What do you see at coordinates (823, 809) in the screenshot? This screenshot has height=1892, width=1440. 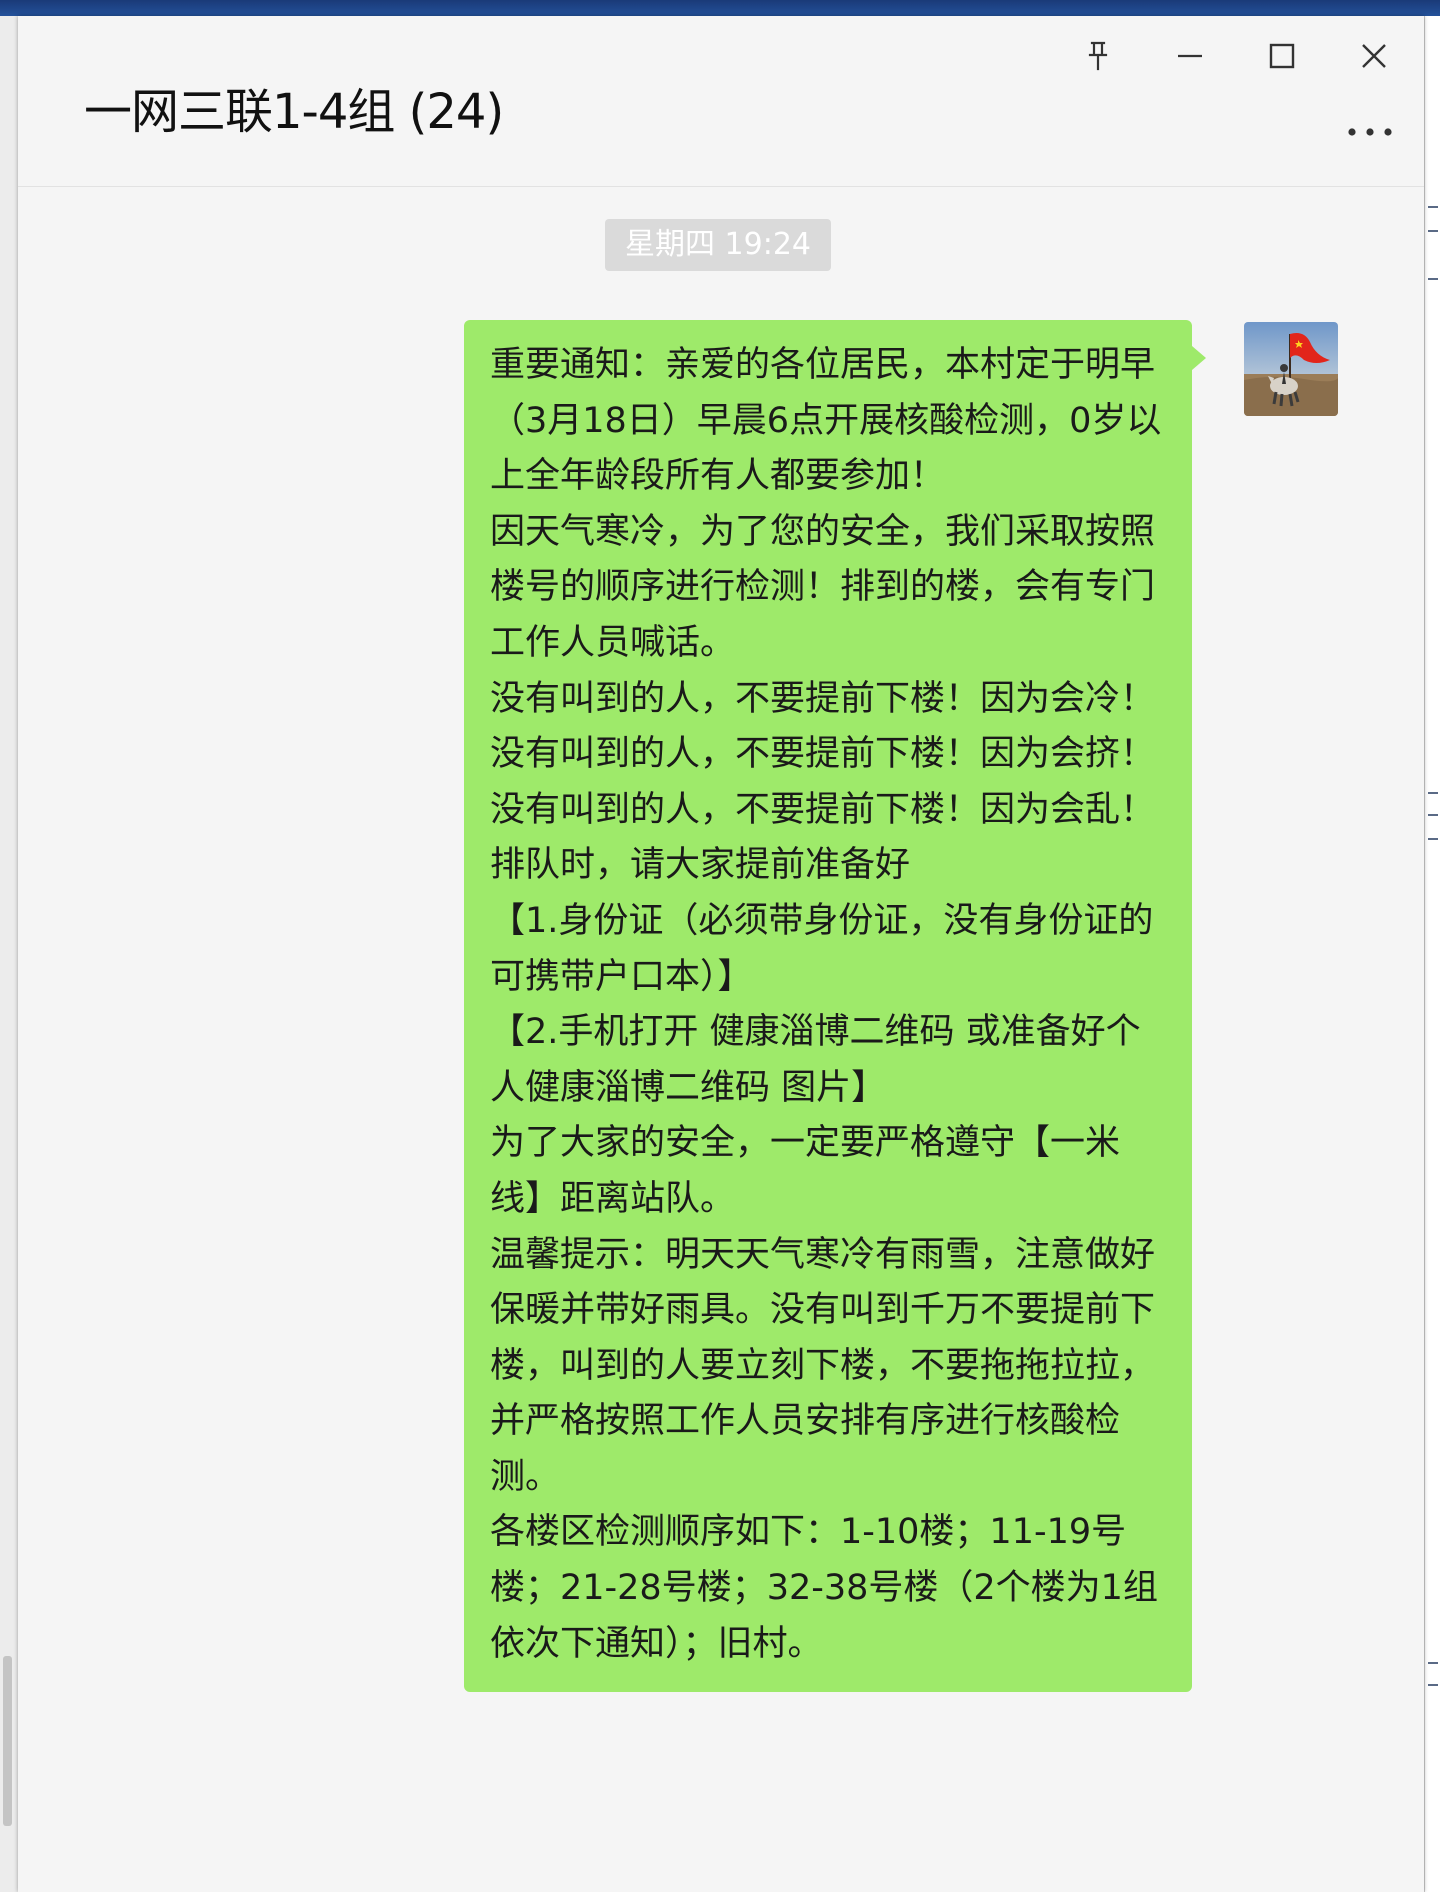 I see `message-paragraph: 没有叫到的人，不要提前下楼！因为会乱！` at bounding box center [823, 809].